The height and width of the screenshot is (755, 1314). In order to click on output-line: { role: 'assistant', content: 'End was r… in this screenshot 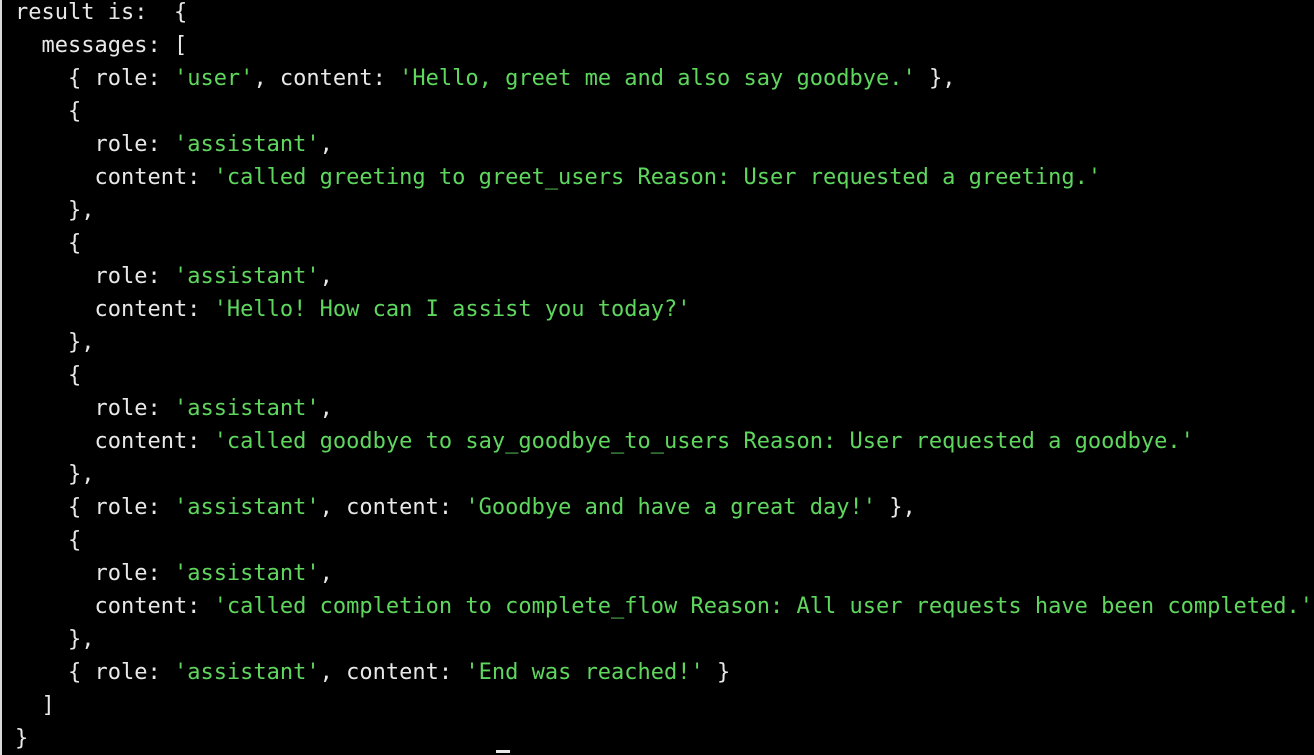, I will do `click(664, 676)`.